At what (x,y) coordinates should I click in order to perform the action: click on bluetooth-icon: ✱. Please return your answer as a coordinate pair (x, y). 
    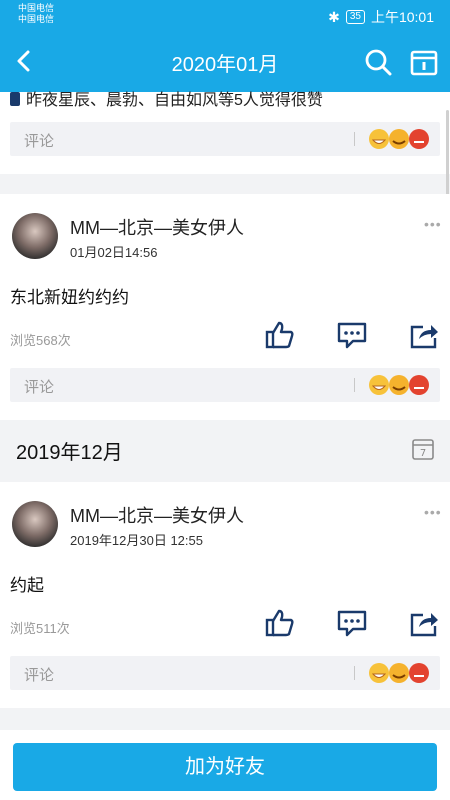
    Looking at the image, I should click on (334, 16).